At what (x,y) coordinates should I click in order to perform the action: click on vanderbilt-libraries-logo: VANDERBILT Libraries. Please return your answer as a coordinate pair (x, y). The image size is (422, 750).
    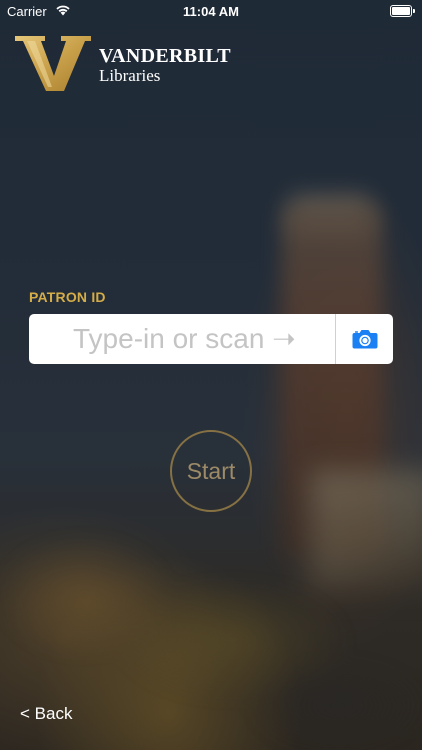
    Looking at the image, I should click on (130, 66).